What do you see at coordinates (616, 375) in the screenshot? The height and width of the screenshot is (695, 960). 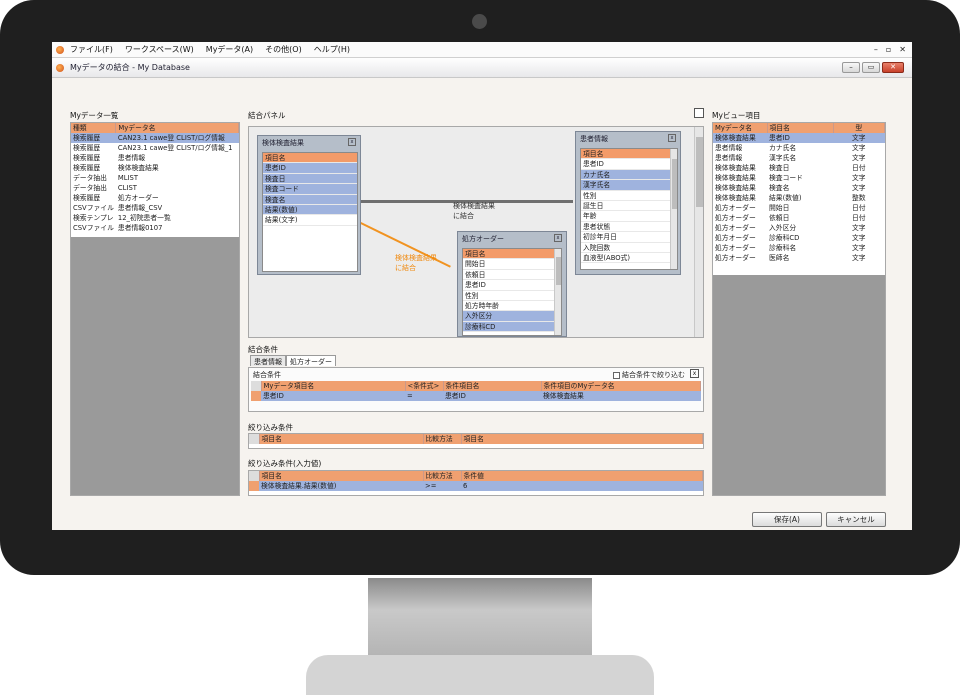 I see `filter-by-join-checkbox` at bounding box center [616, 375].